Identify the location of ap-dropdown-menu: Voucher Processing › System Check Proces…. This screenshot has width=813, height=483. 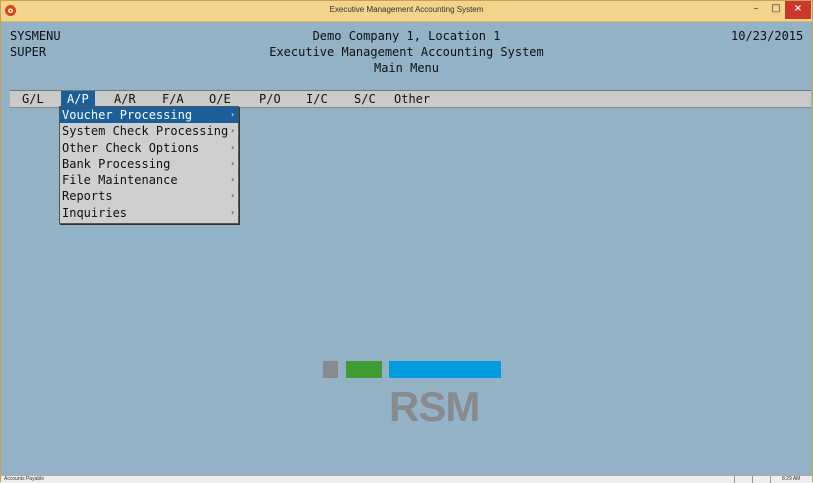
(149, 165).